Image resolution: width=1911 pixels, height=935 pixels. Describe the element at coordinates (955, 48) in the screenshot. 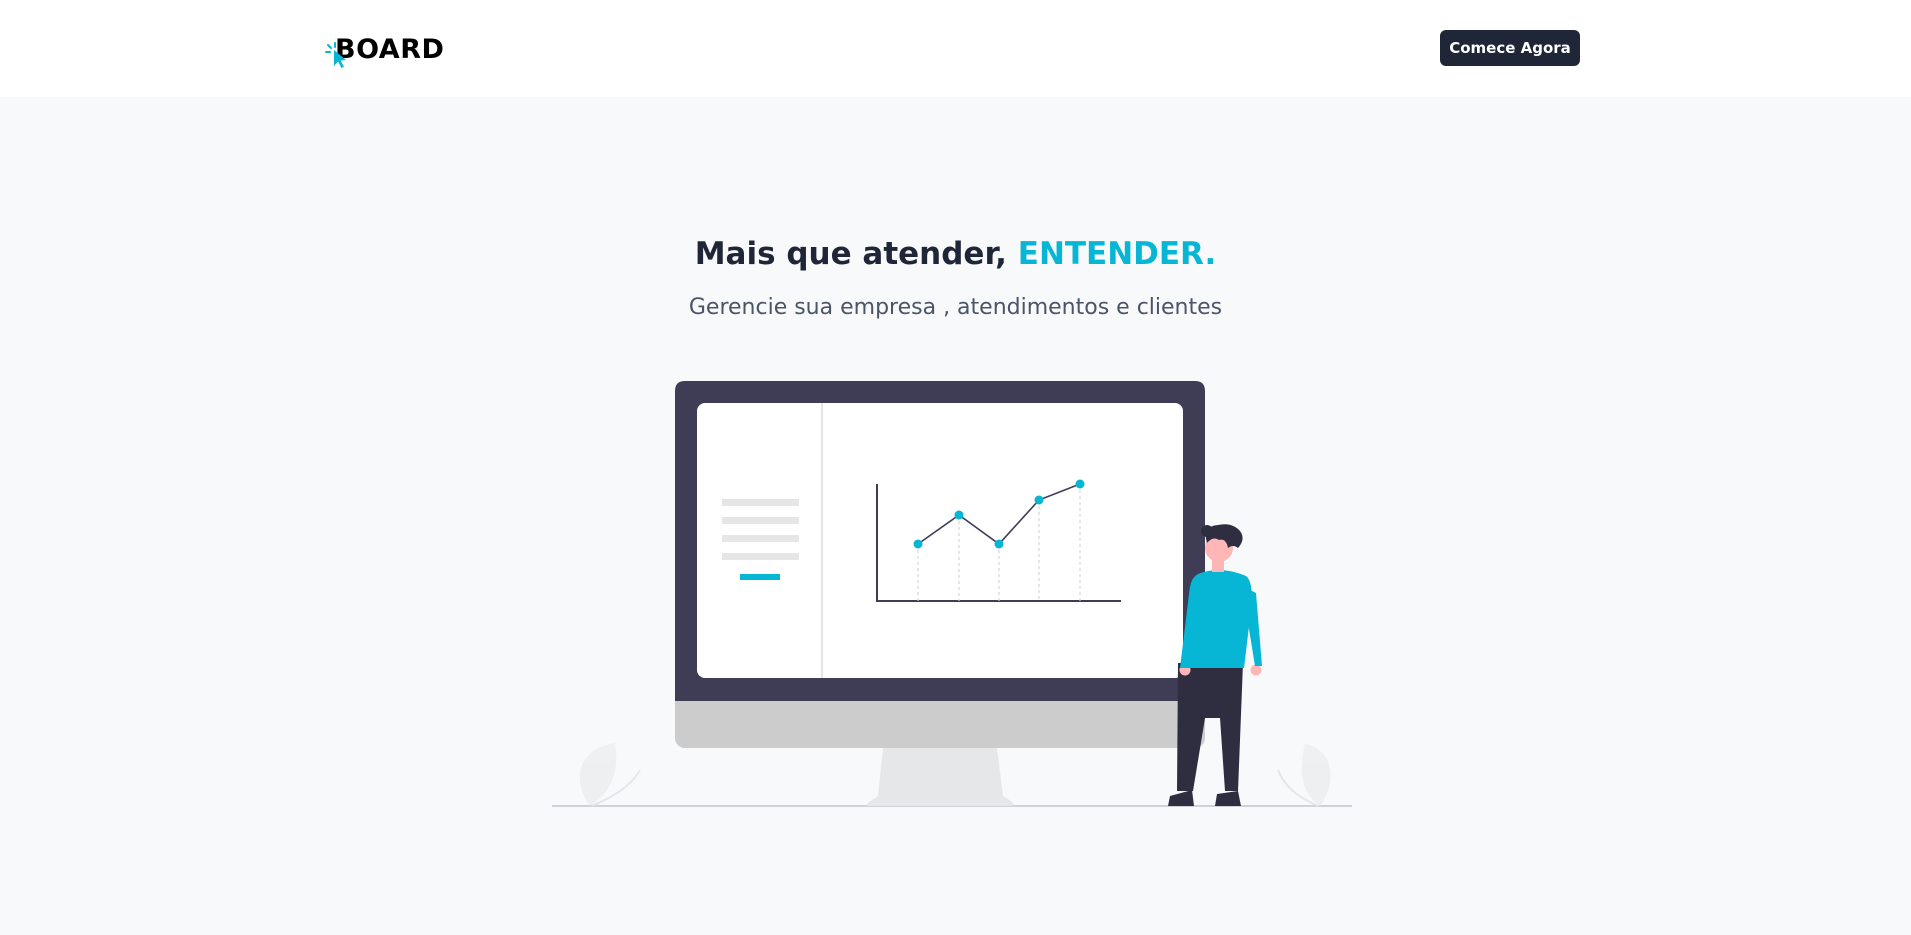

I see `site-header: BOARD Comece Agora` at that location.